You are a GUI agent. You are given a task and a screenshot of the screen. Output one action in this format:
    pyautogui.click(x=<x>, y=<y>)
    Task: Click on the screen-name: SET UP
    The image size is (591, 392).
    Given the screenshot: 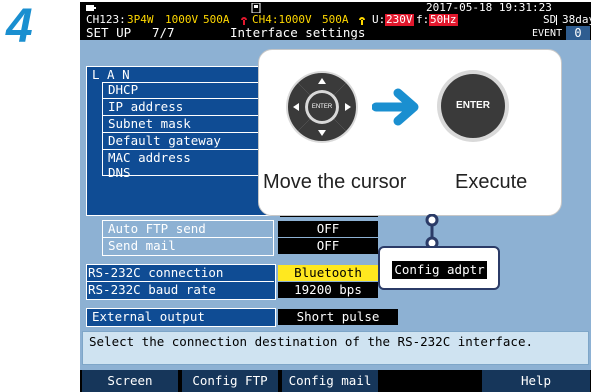 What is the action you would take?
    pyautogui.click(x=109, y=32)
    